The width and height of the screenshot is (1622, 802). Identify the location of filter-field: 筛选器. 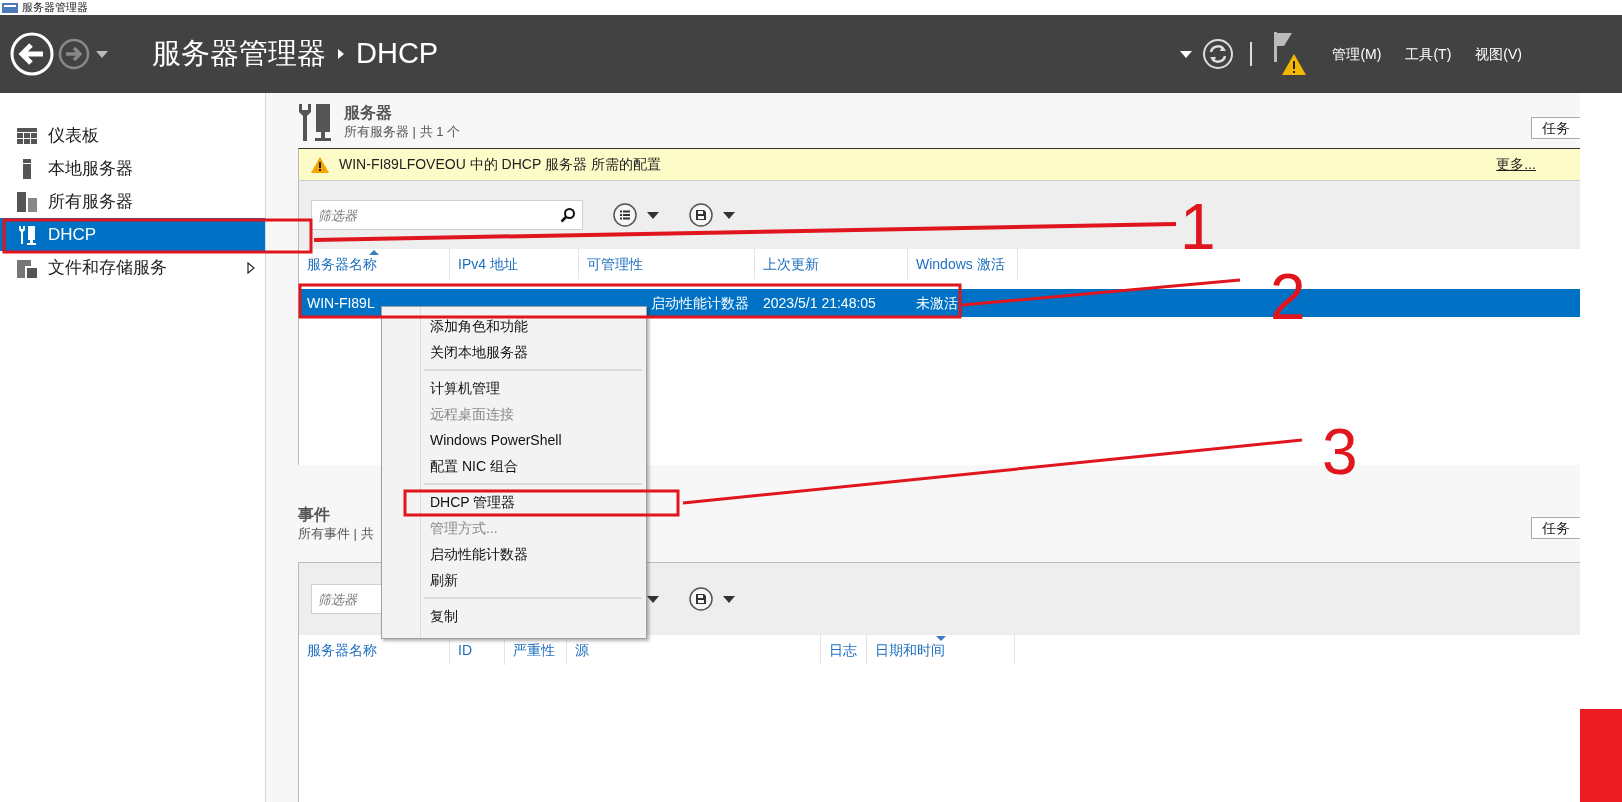
(447, 215).